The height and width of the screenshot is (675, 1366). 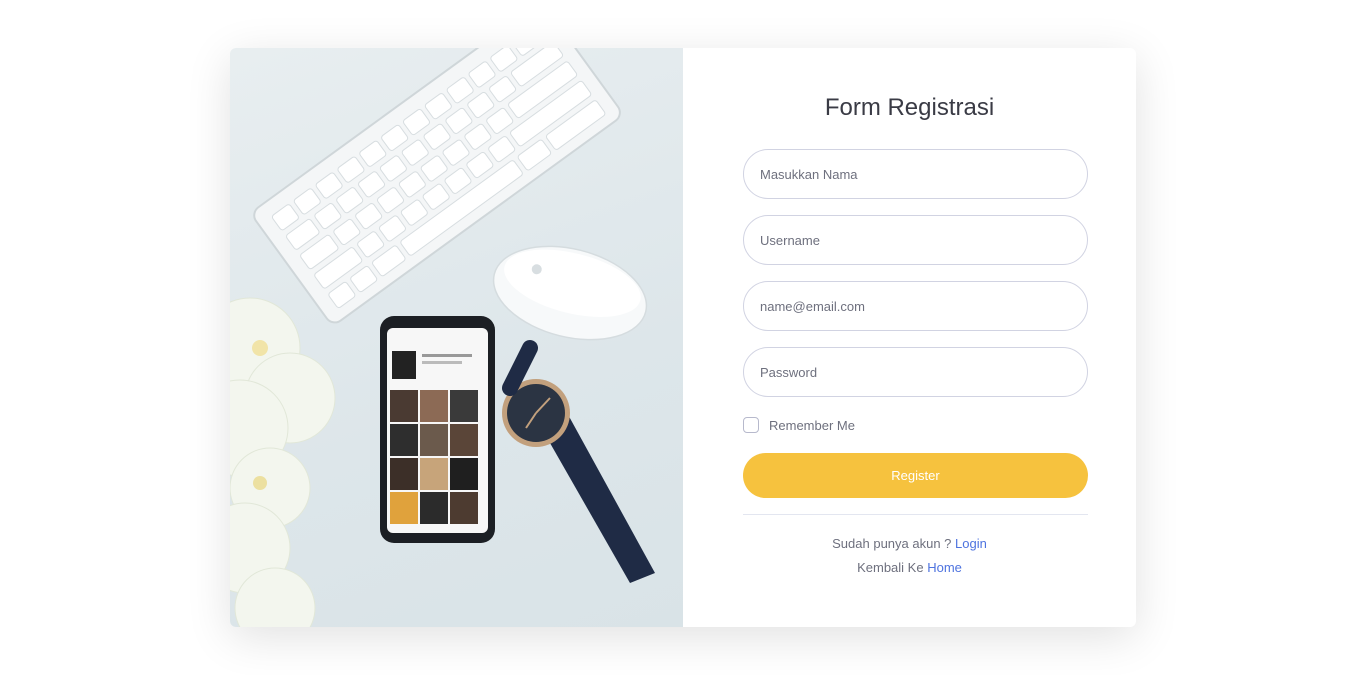 I want to click on remember-me-label: Remember Me, so click(x=812, y=425).